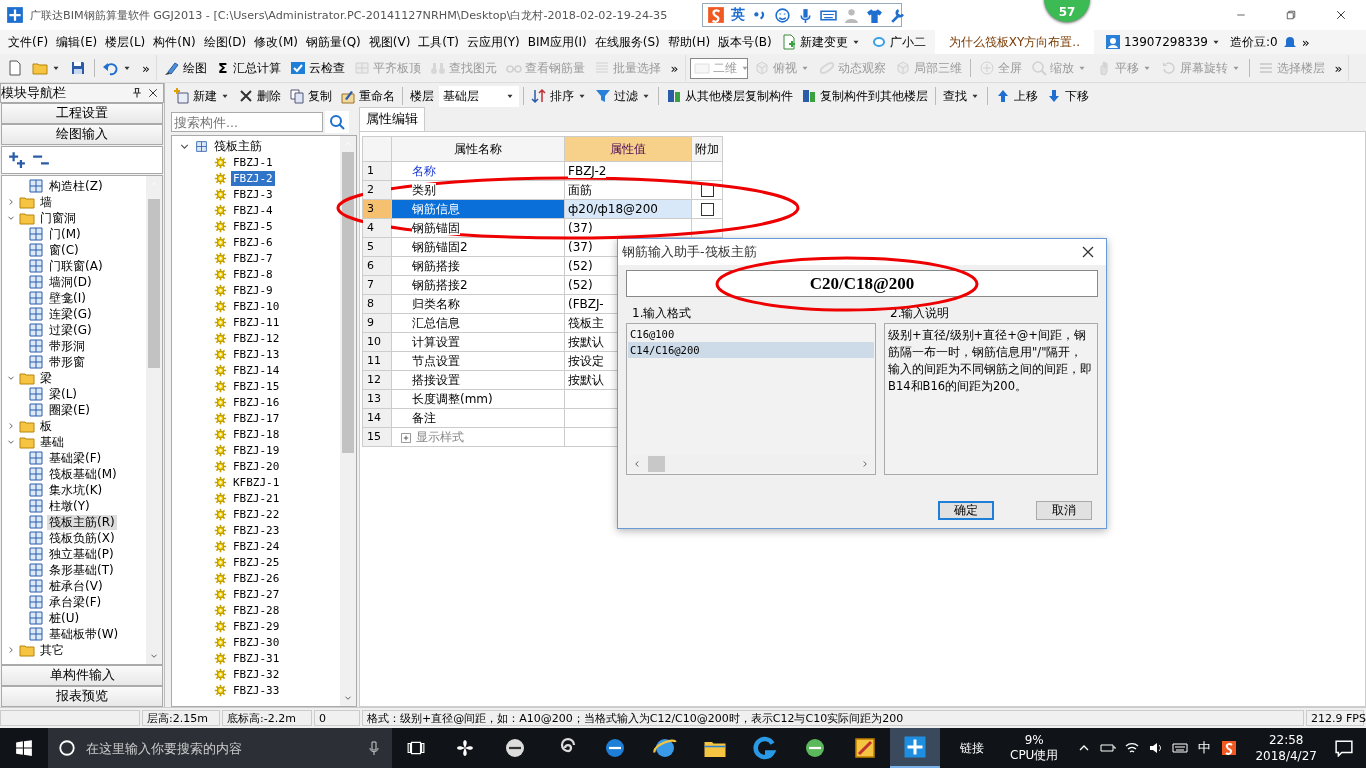 This screenshot has width=1366, height=768. What do you see at coordinates (238, 146) in the screenshot?
I see `tree-item: 筏板主筋` at bounding box center [238, 146].